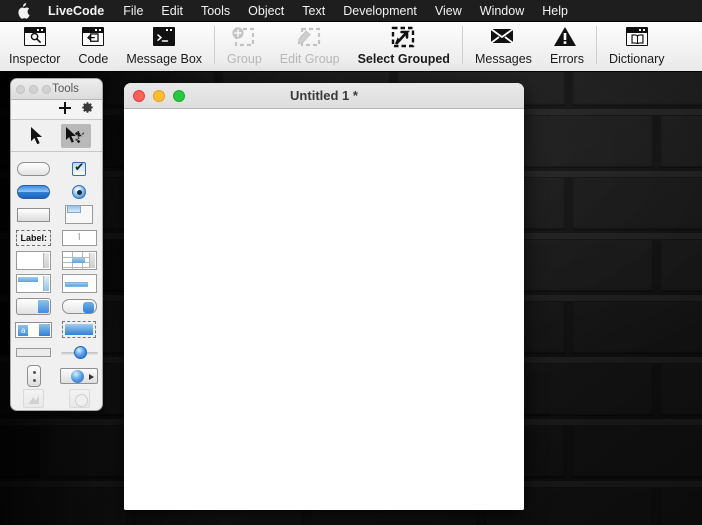 The height and width of the screenshot is (525, 702). I want to click on player-controller-tool, so click(79, 375).